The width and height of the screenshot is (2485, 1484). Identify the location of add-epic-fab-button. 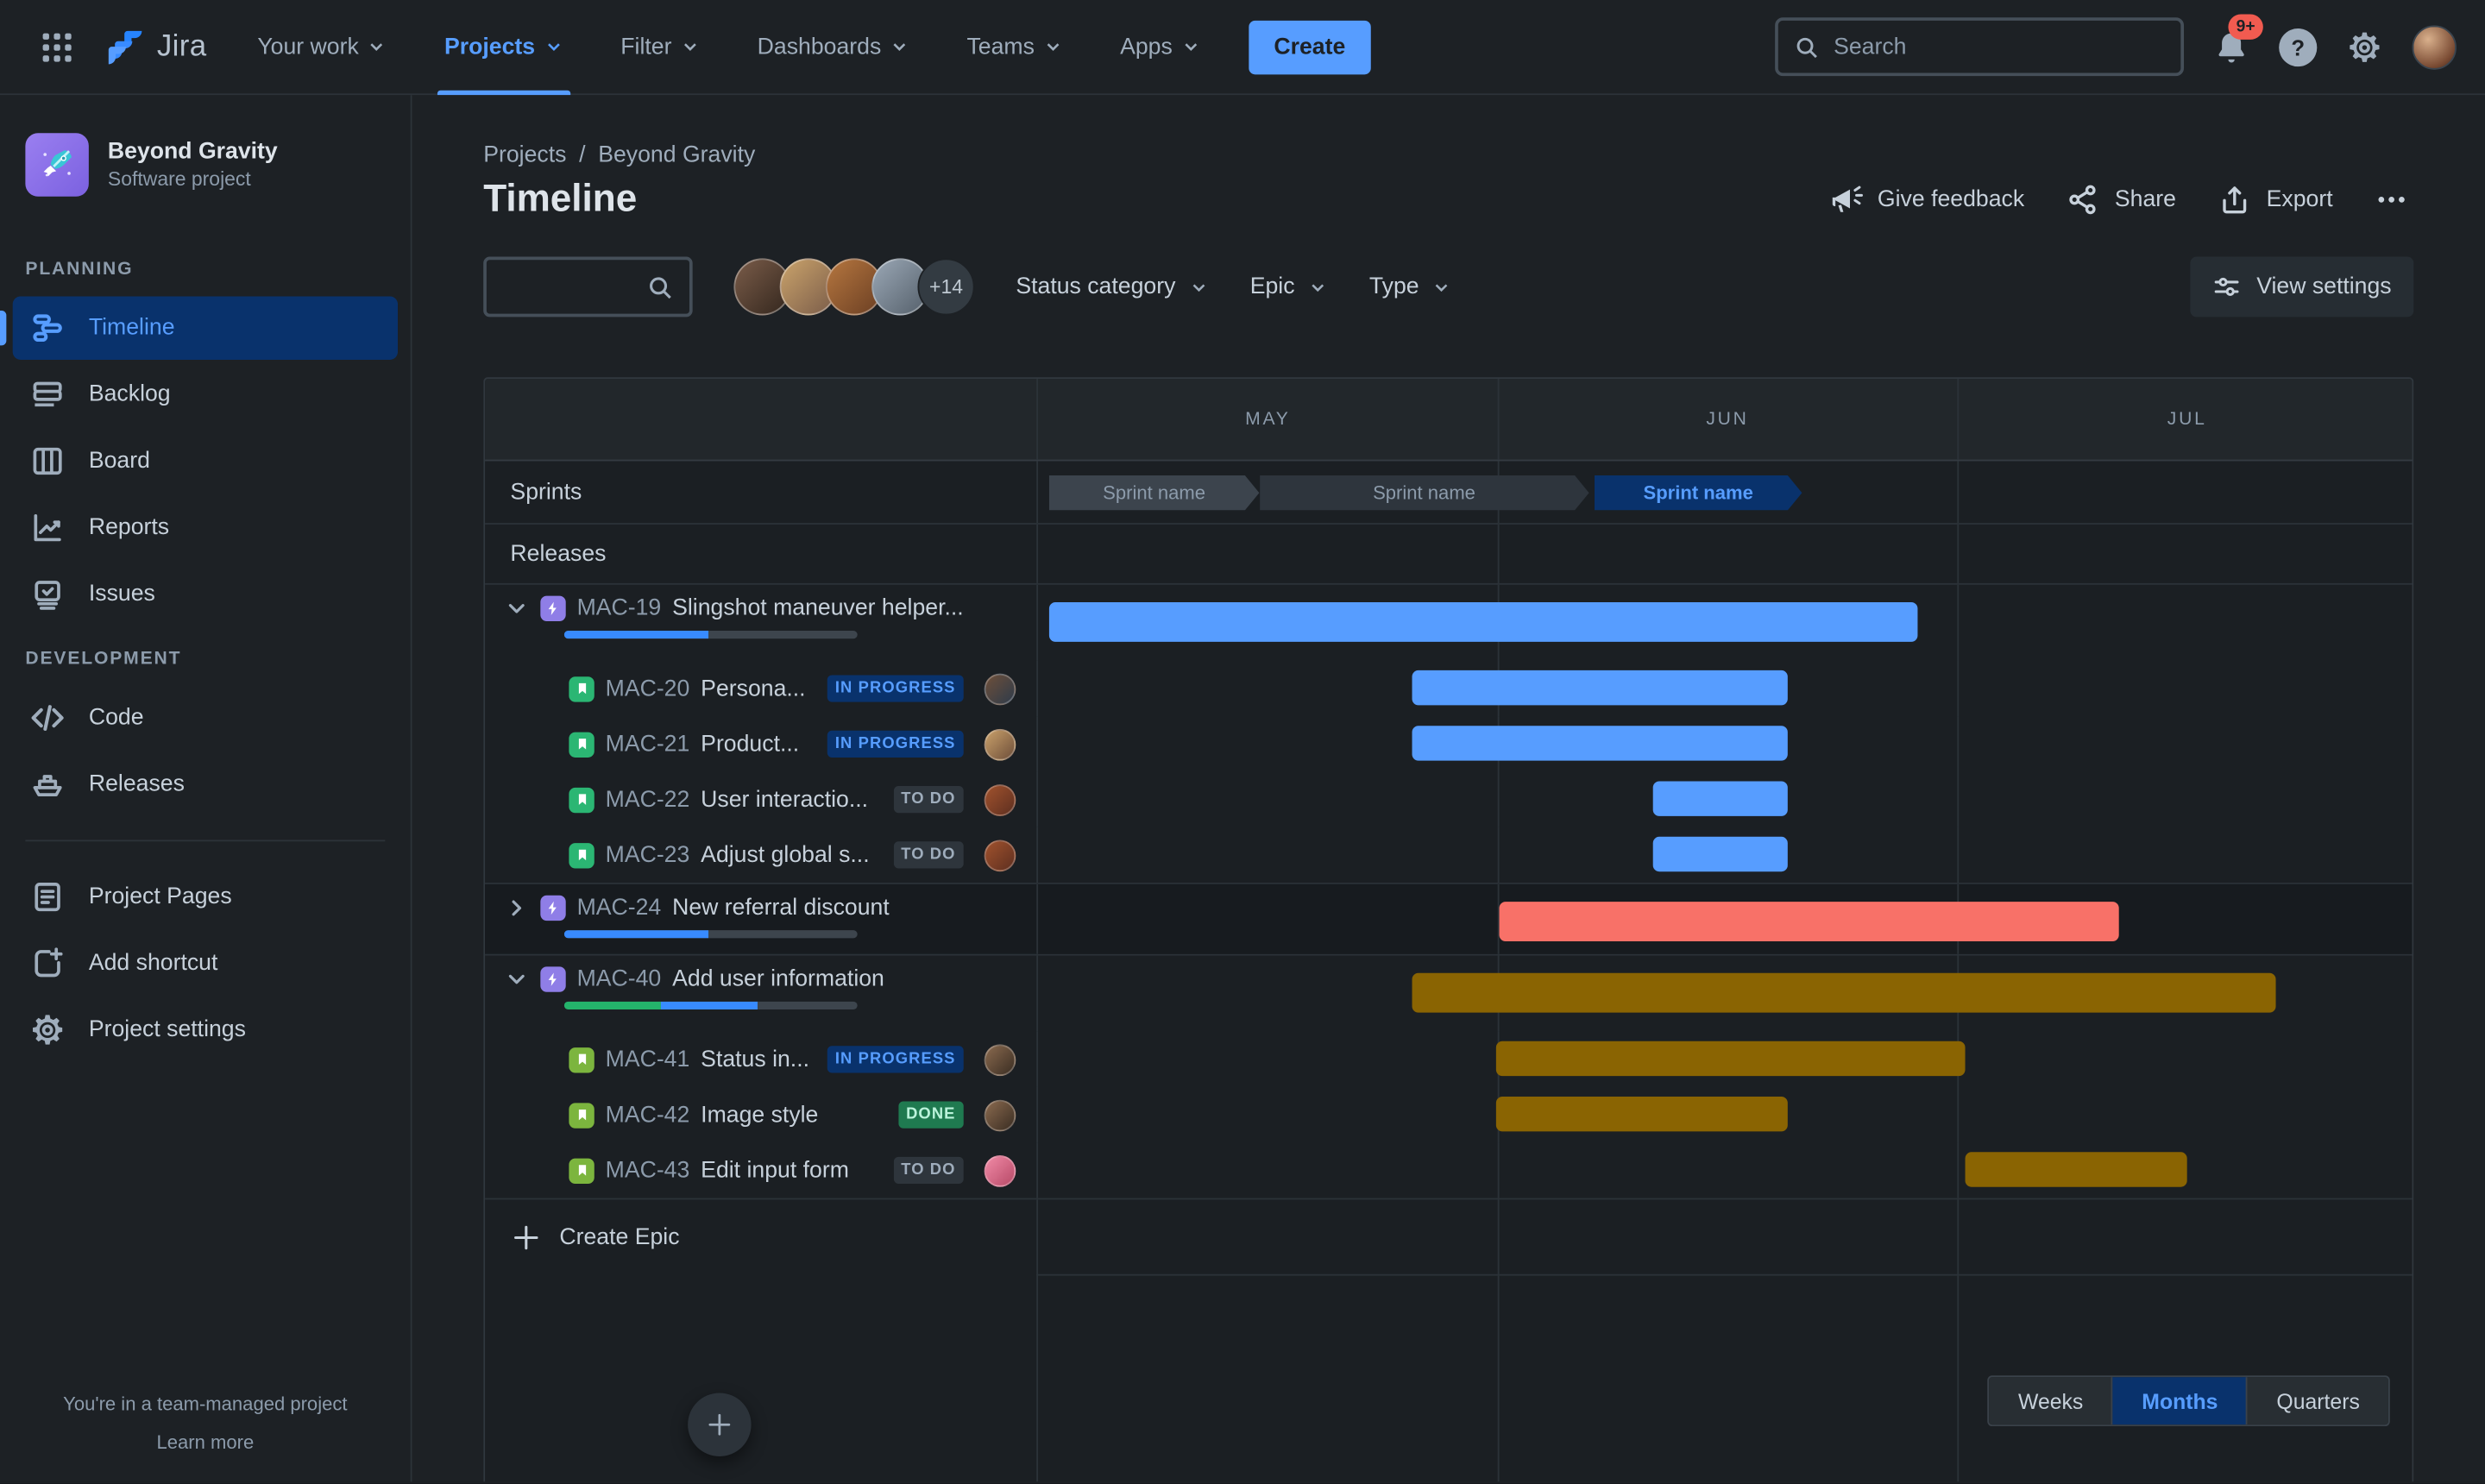
(720, 1424).